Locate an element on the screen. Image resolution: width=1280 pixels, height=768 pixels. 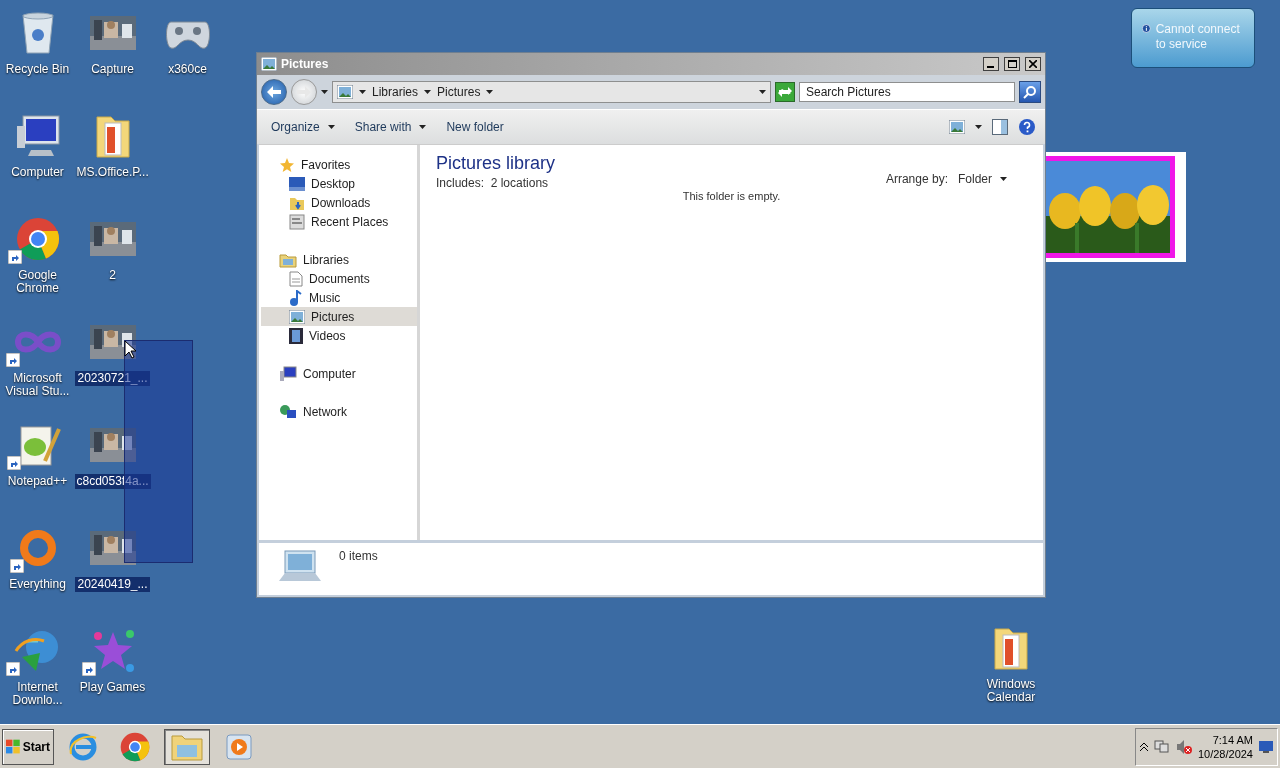
preview-pane-icon is located at coordinates (1000, 127).